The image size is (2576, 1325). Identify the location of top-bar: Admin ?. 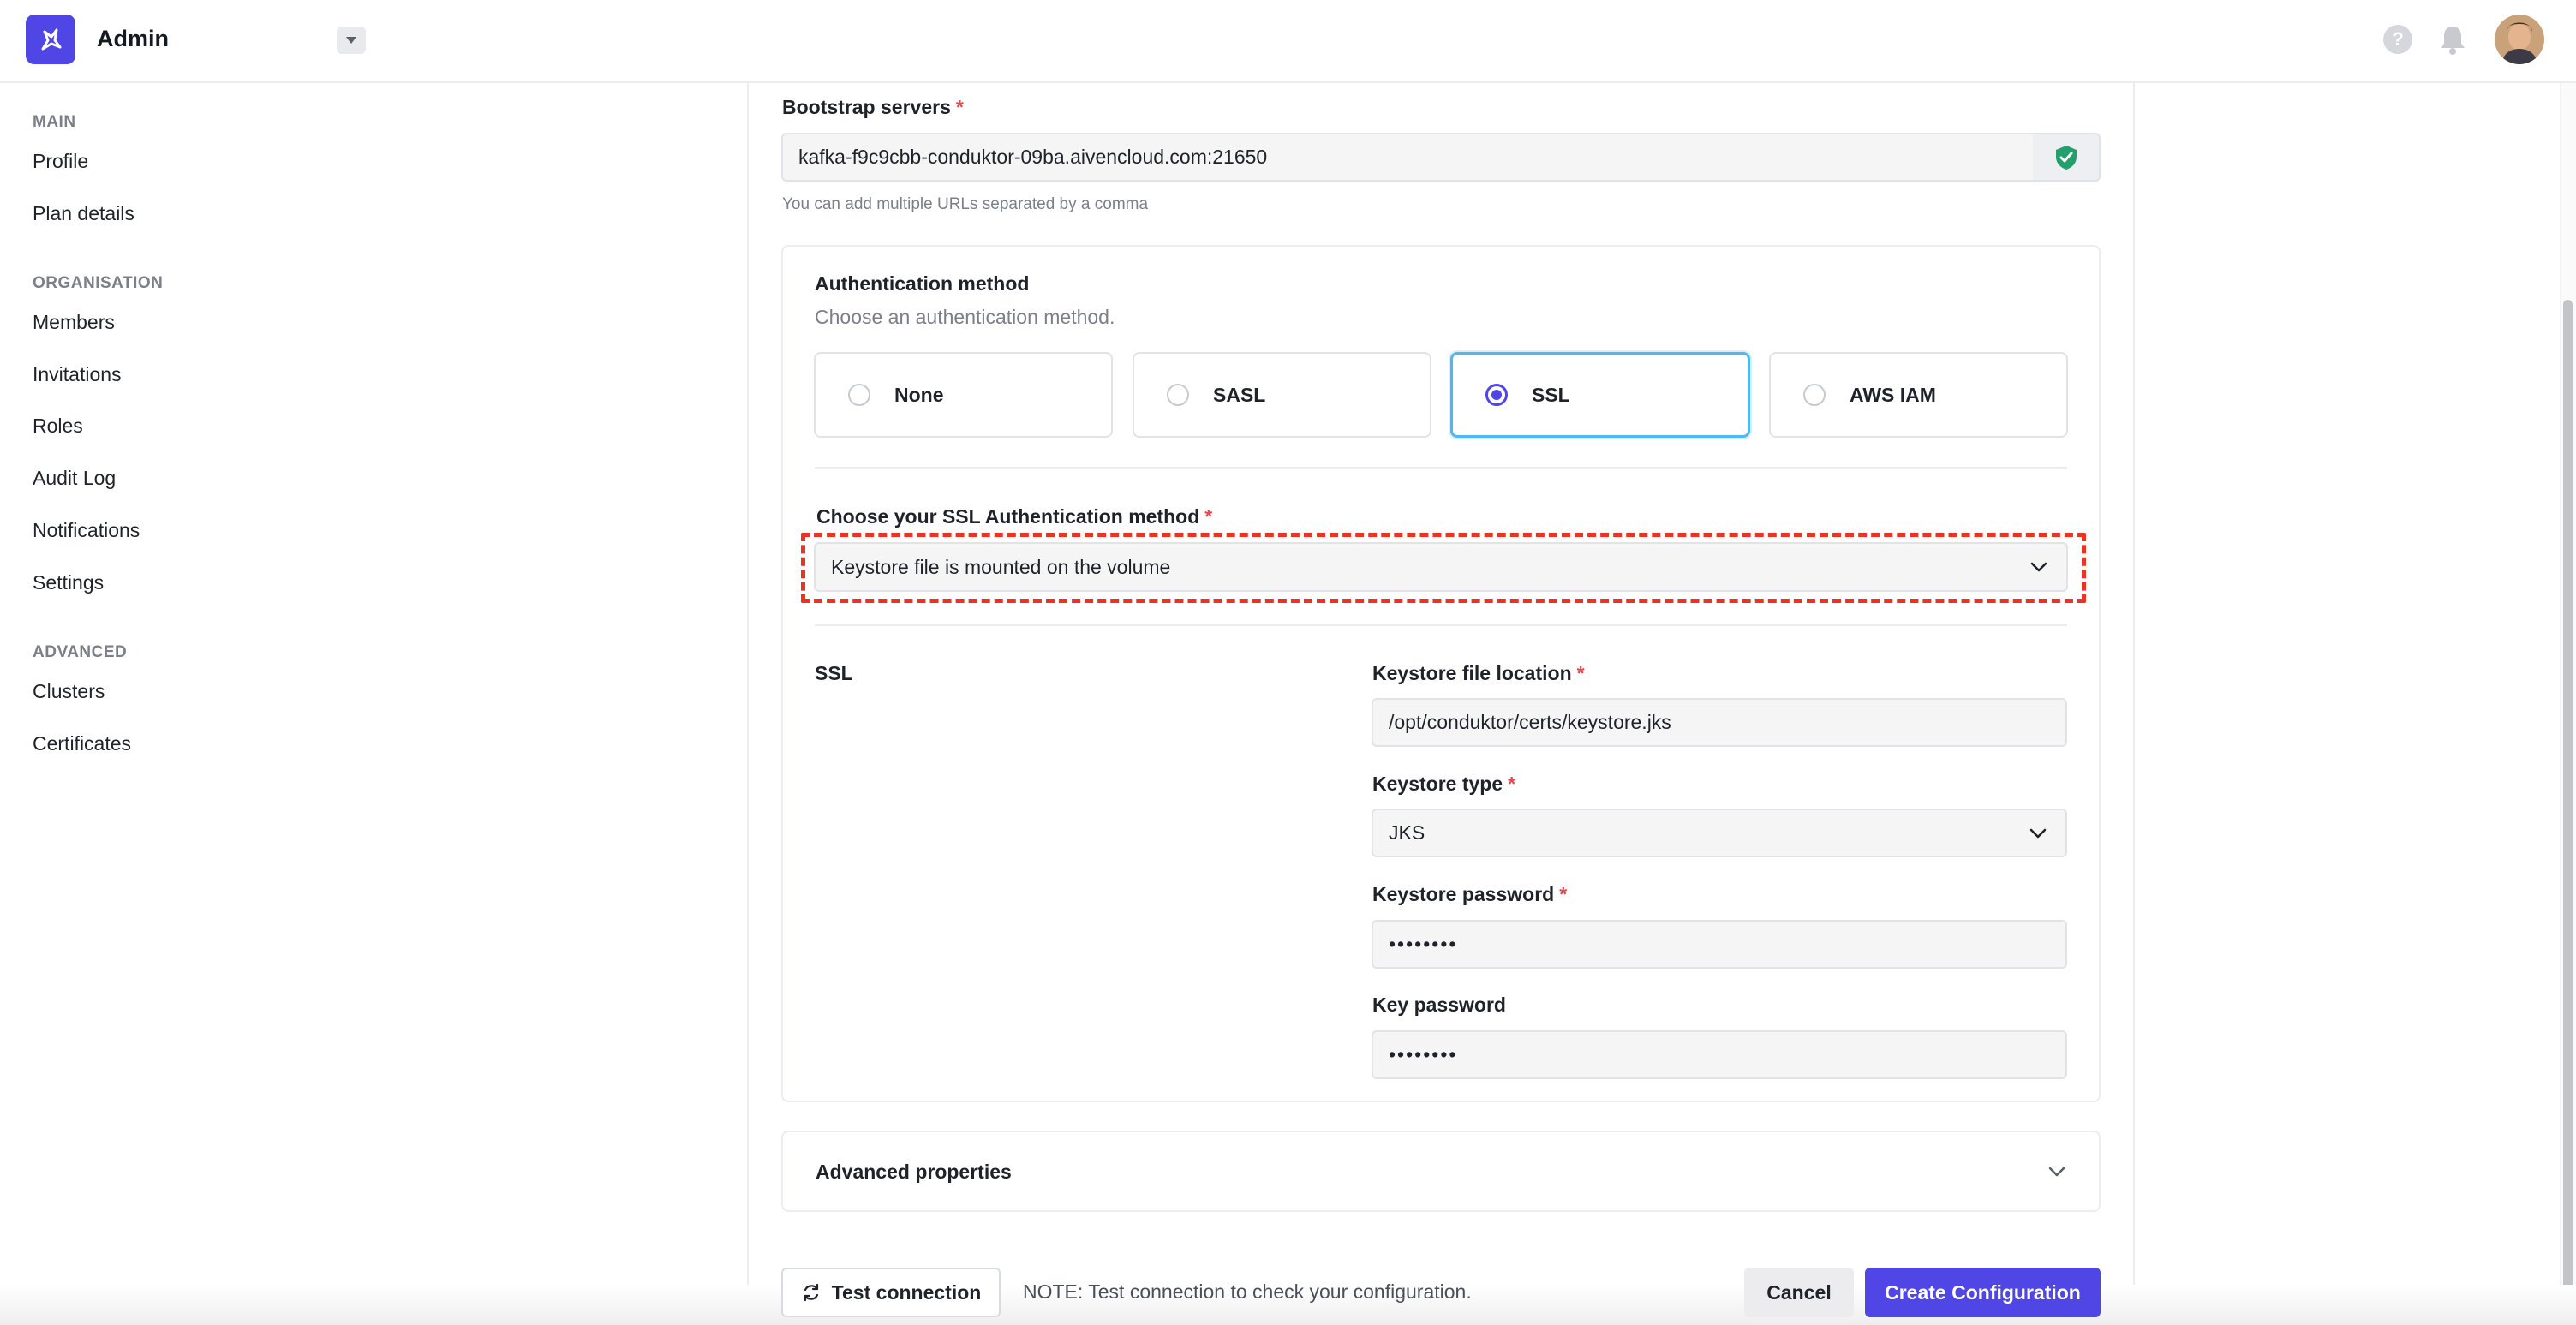
(1288, 41).